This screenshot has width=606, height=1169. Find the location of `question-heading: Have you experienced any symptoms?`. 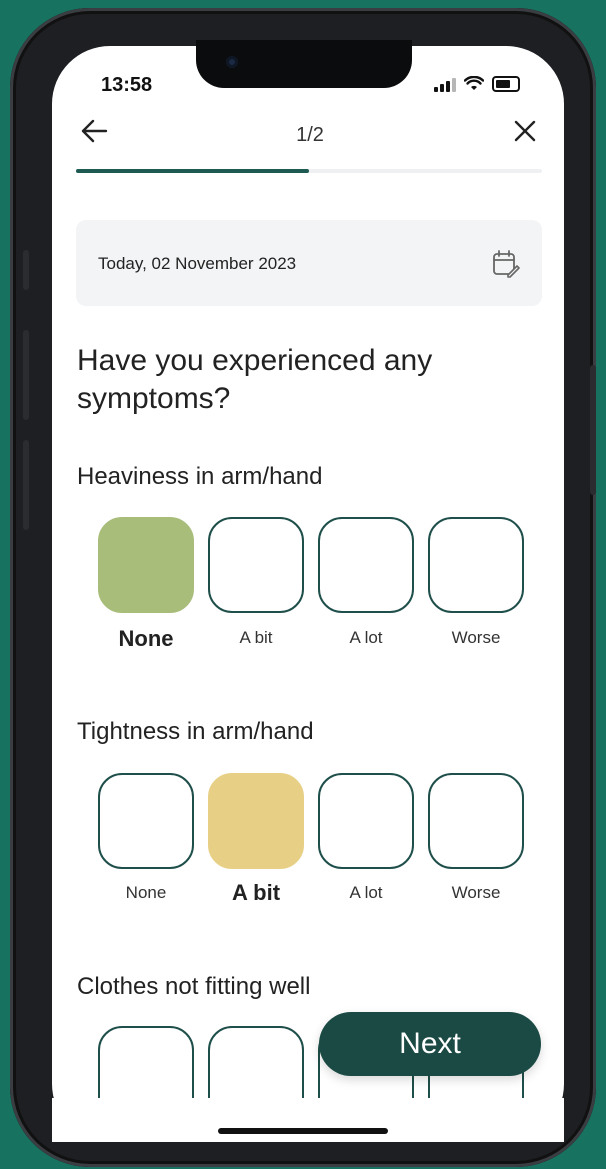

question-heading: Have you experienced any symptoms? is located at coordinates (255, 379).